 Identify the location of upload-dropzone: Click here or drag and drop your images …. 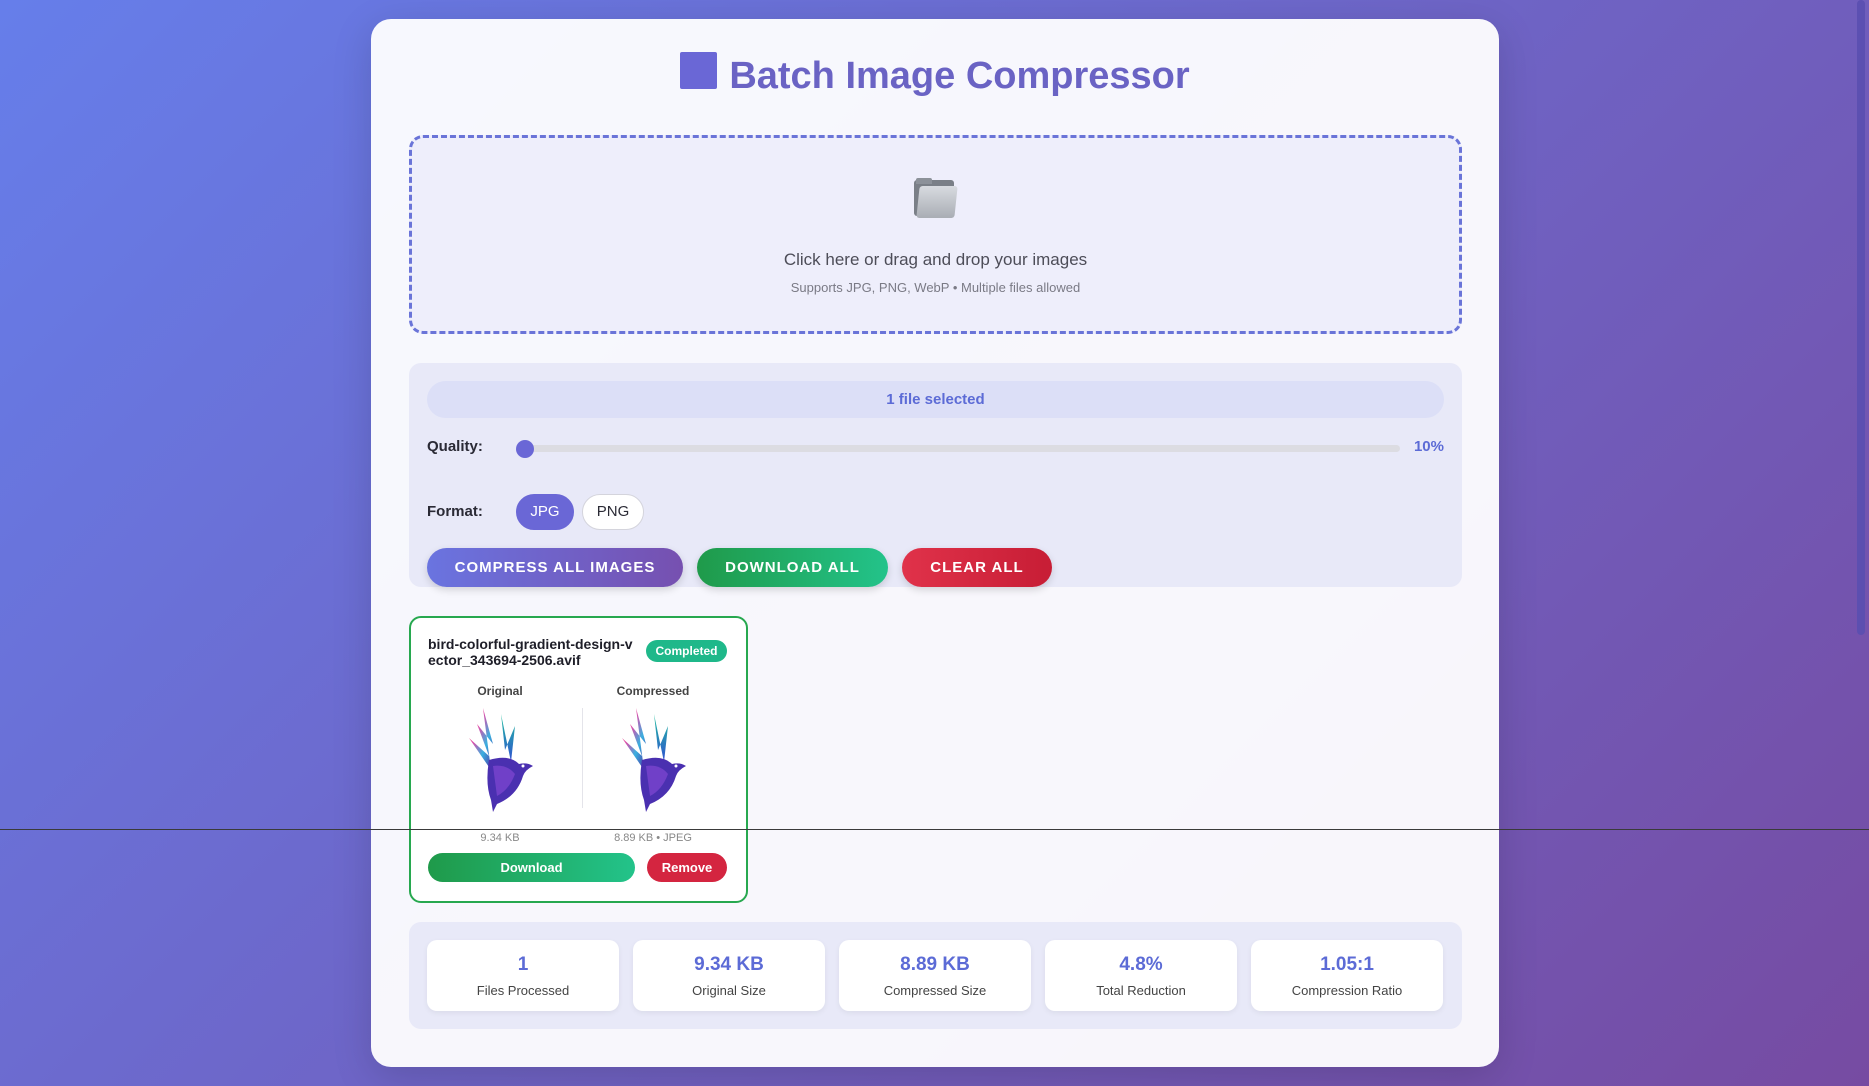
(935, 234).